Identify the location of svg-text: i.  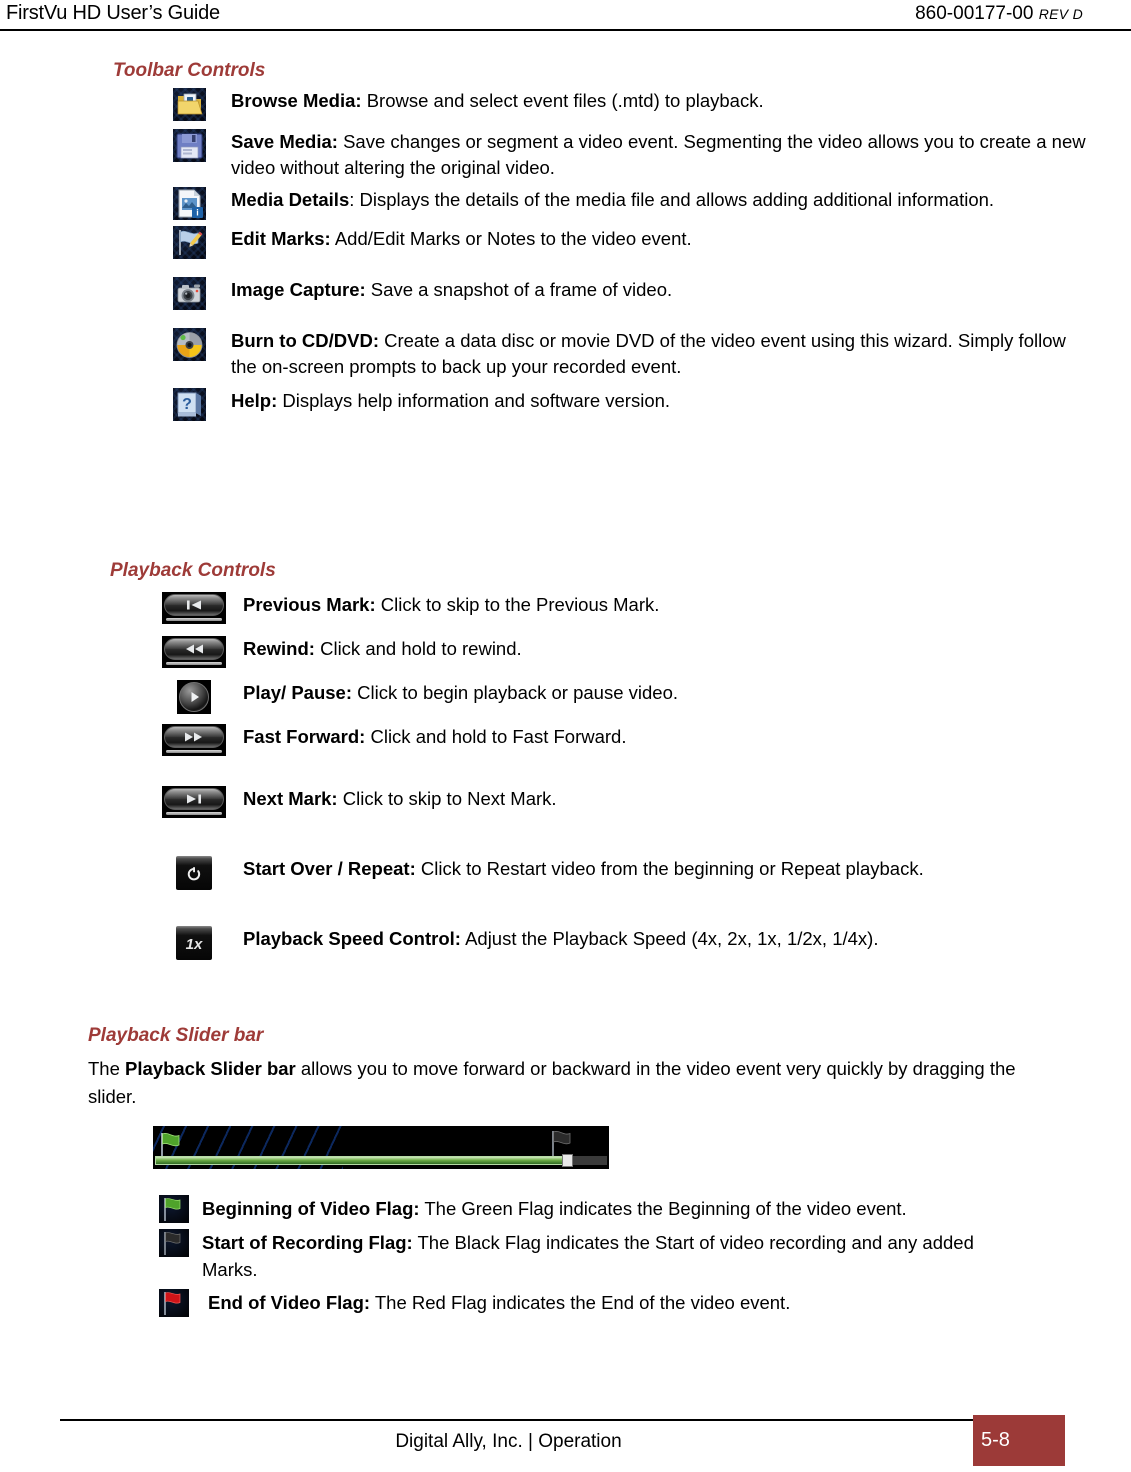
(197, 213).